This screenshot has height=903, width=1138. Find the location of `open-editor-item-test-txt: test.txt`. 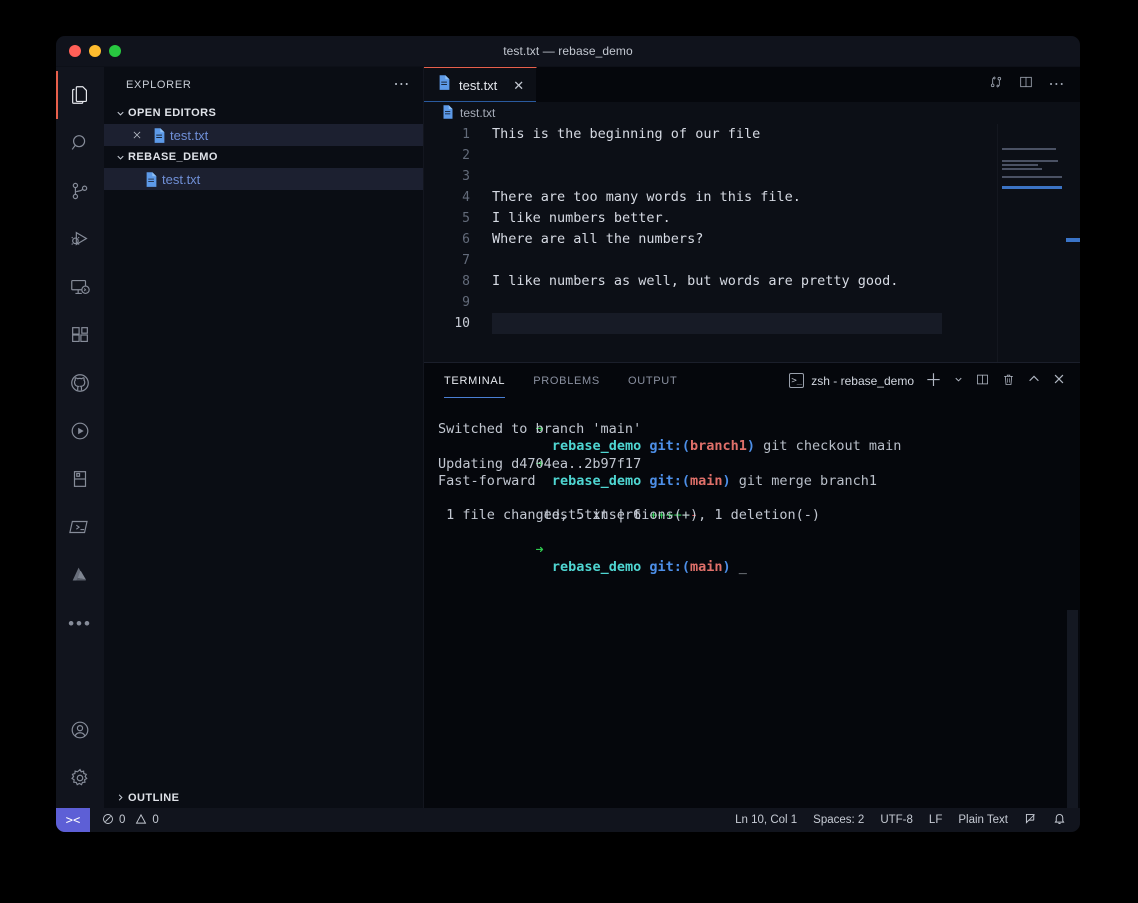

open-editor-item-test-txt: test.txt is located at coordinates (263, 135).